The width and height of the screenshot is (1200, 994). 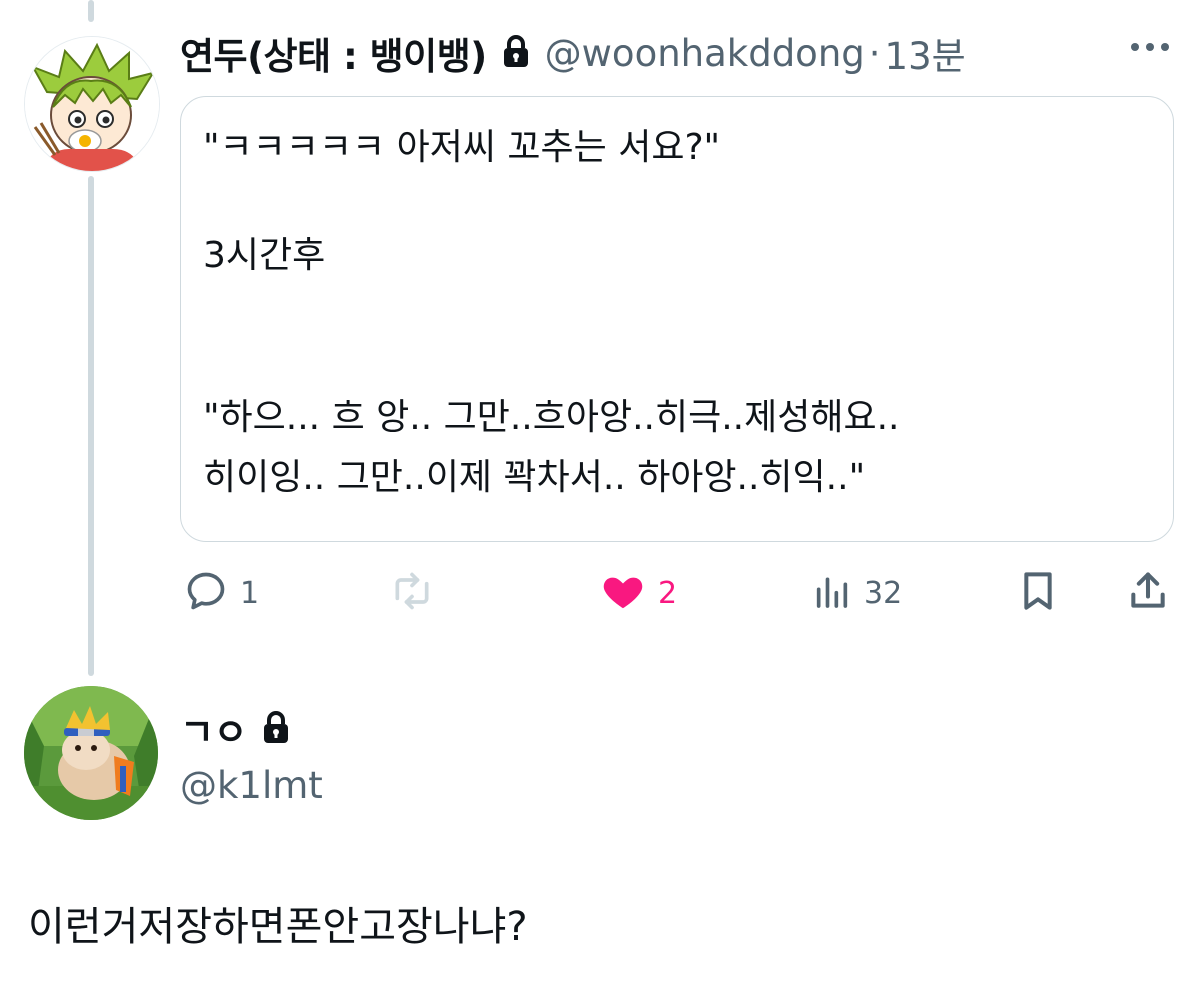 What do you see at coordinates (832, 593) in the screenshot?
I see `views-icon` at bounding box center [832, 593].